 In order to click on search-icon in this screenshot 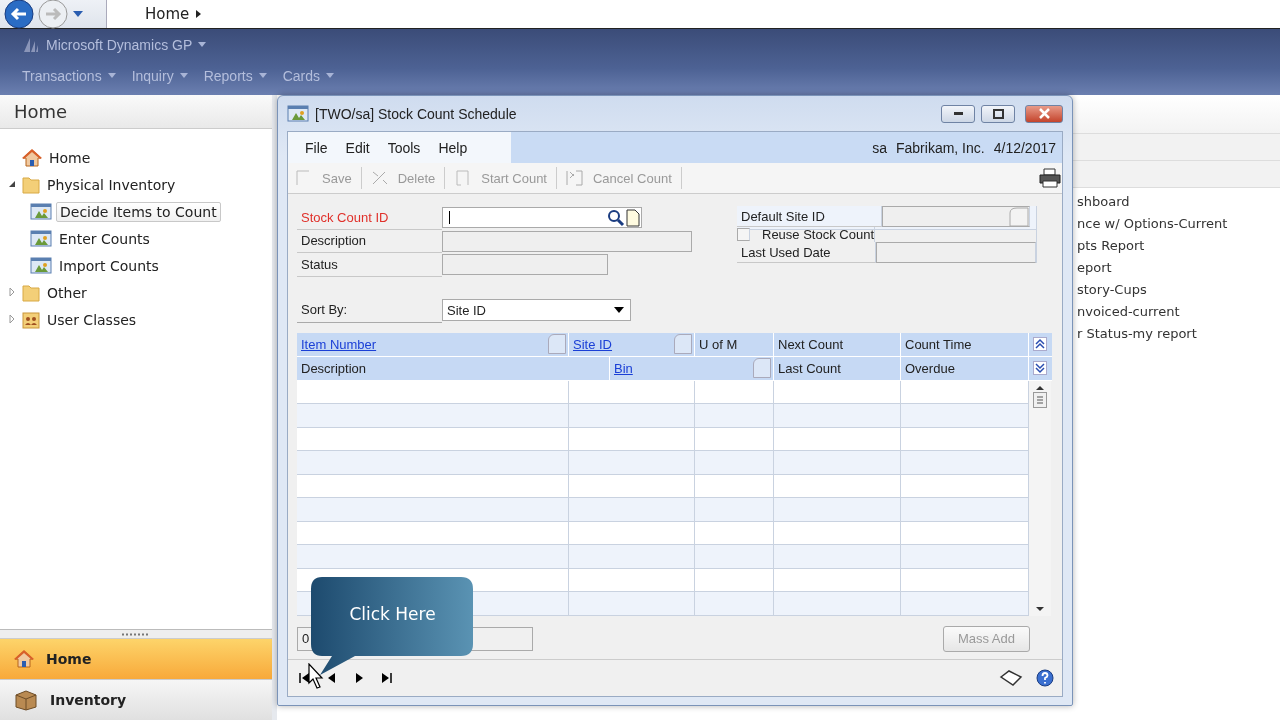, I will do `click(616, 217)`.